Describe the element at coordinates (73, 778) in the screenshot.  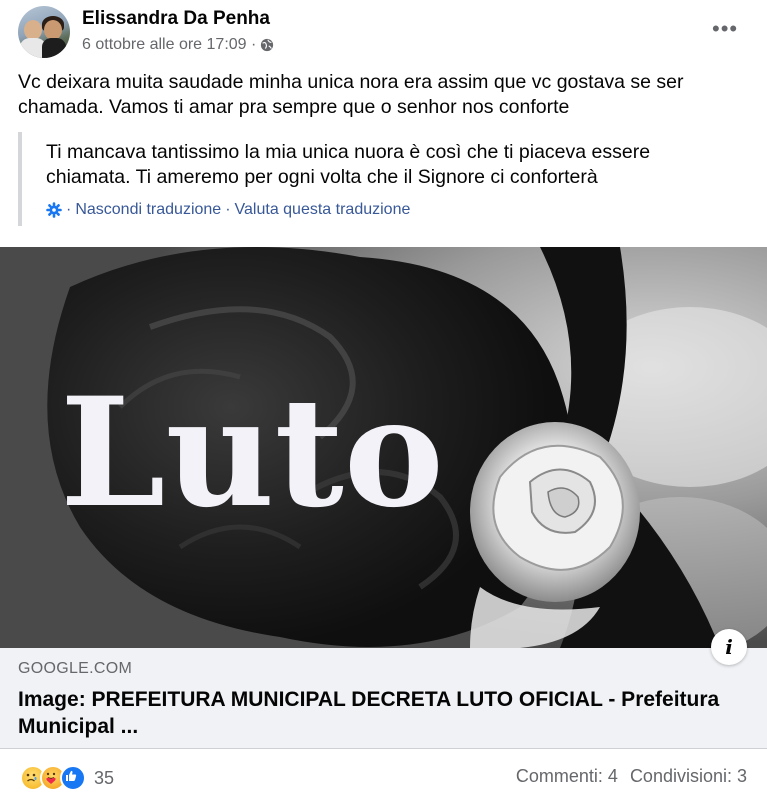
I see `like-reaction-icon` at that location.